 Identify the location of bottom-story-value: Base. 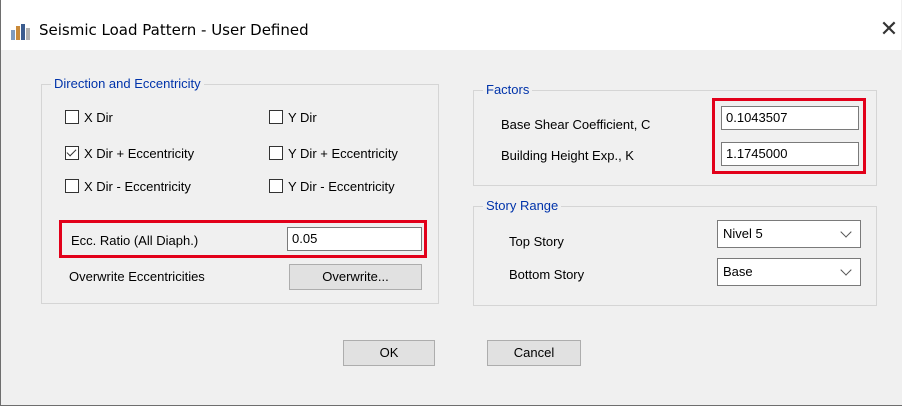
(738, 271).